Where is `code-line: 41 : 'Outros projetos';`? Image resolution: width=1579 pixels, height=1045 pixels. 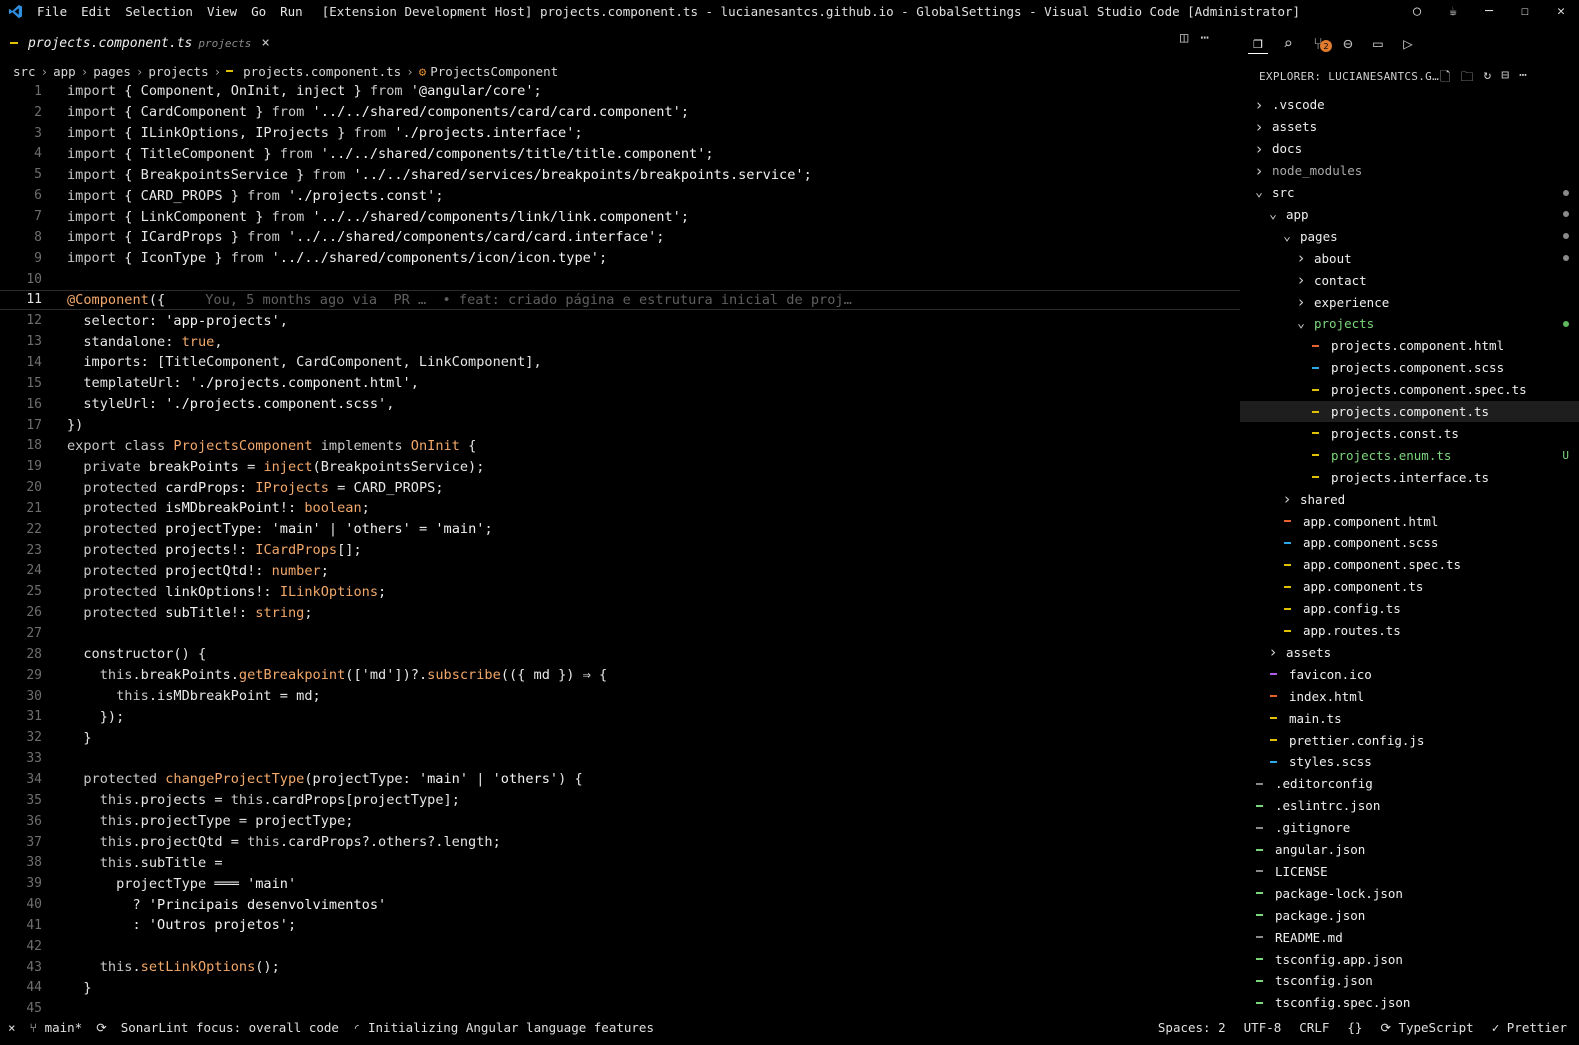
code-line: 41 : 'Outros projetos'; is located at coordinates (620, 925).